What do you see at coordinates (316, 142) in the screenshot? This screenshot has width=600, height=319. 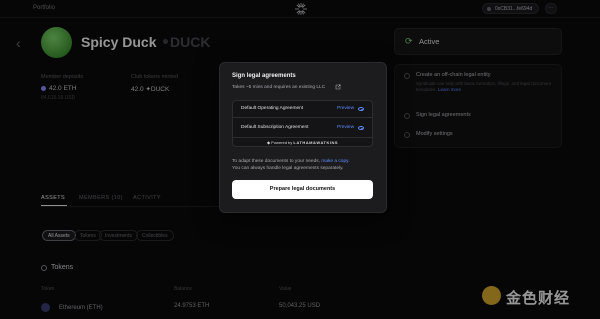 I see `latham-watkins-logo: LATHAM&WATKINS` at bounding box center [316, 142].